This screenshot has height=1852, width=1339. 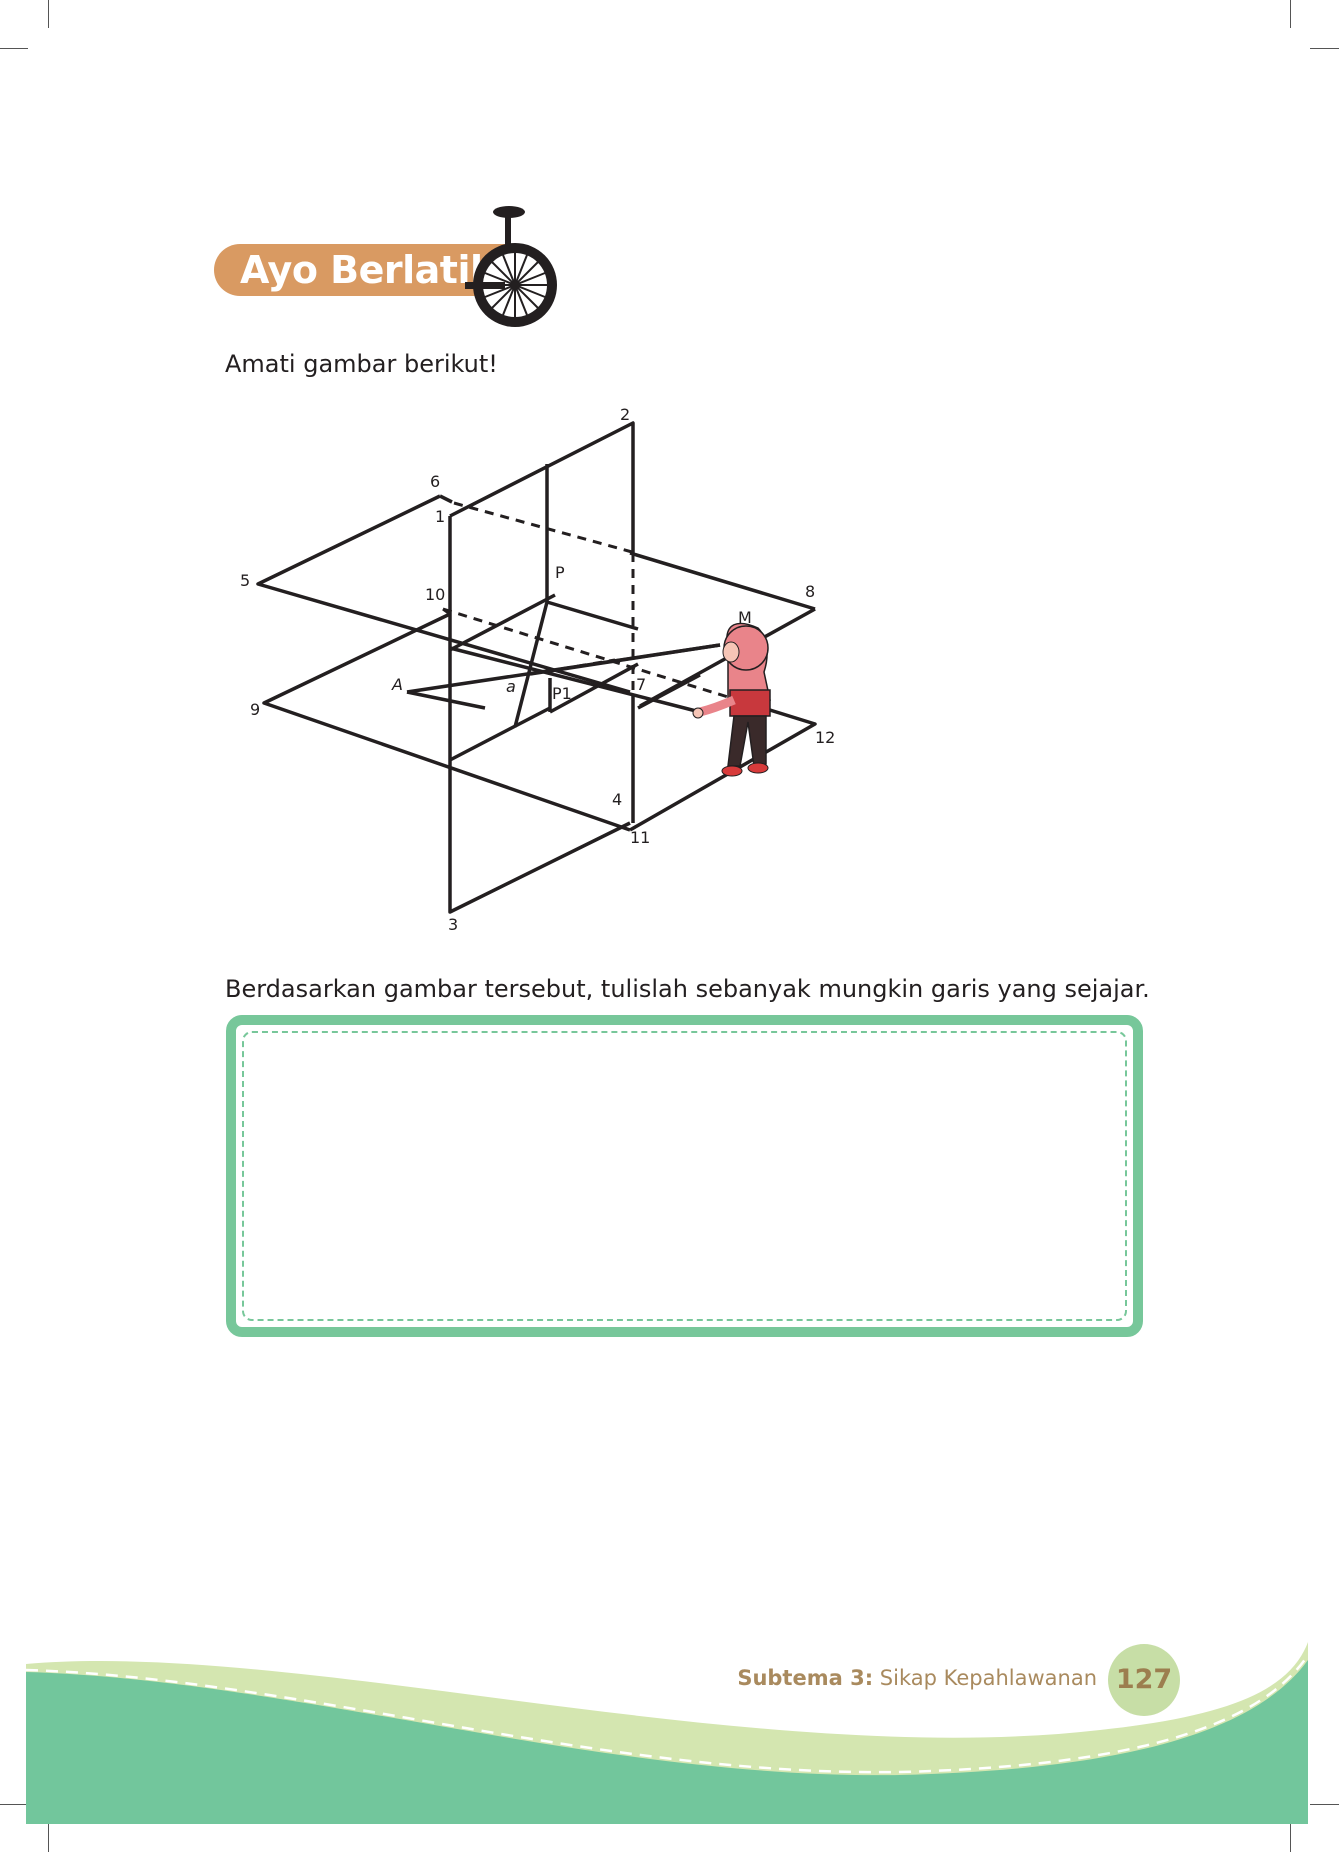 What do you see at coordinates (805, 1678) in the screenshot?
I see `subtema-label: Subtema 3:` at bounding box center [805, 1678].